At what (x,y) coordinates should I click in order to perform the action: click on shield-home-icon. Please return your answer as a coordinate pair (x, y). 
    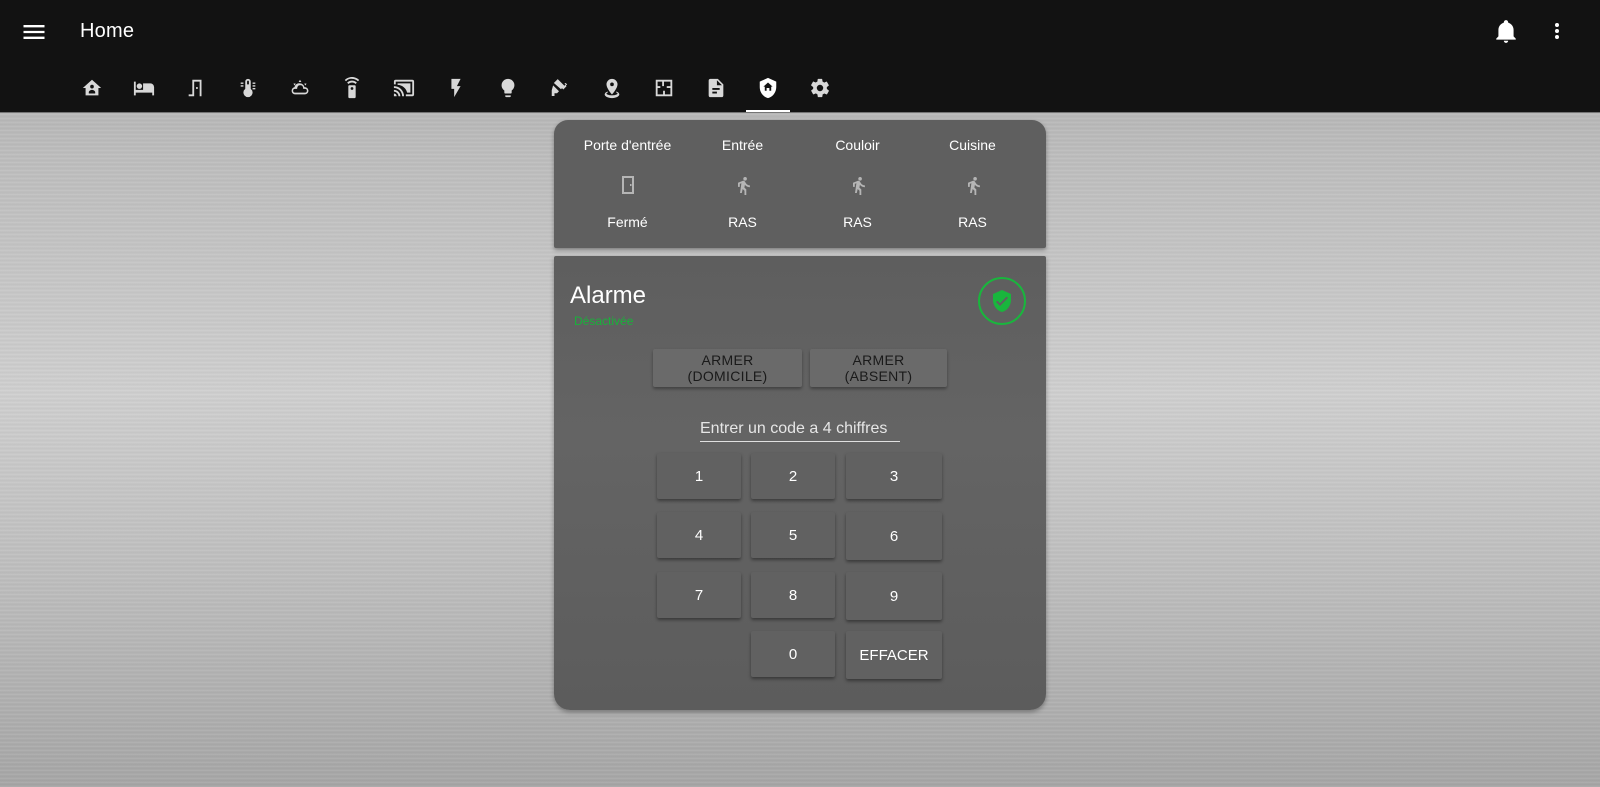
    Looking at the image, I should click on (768, 88).